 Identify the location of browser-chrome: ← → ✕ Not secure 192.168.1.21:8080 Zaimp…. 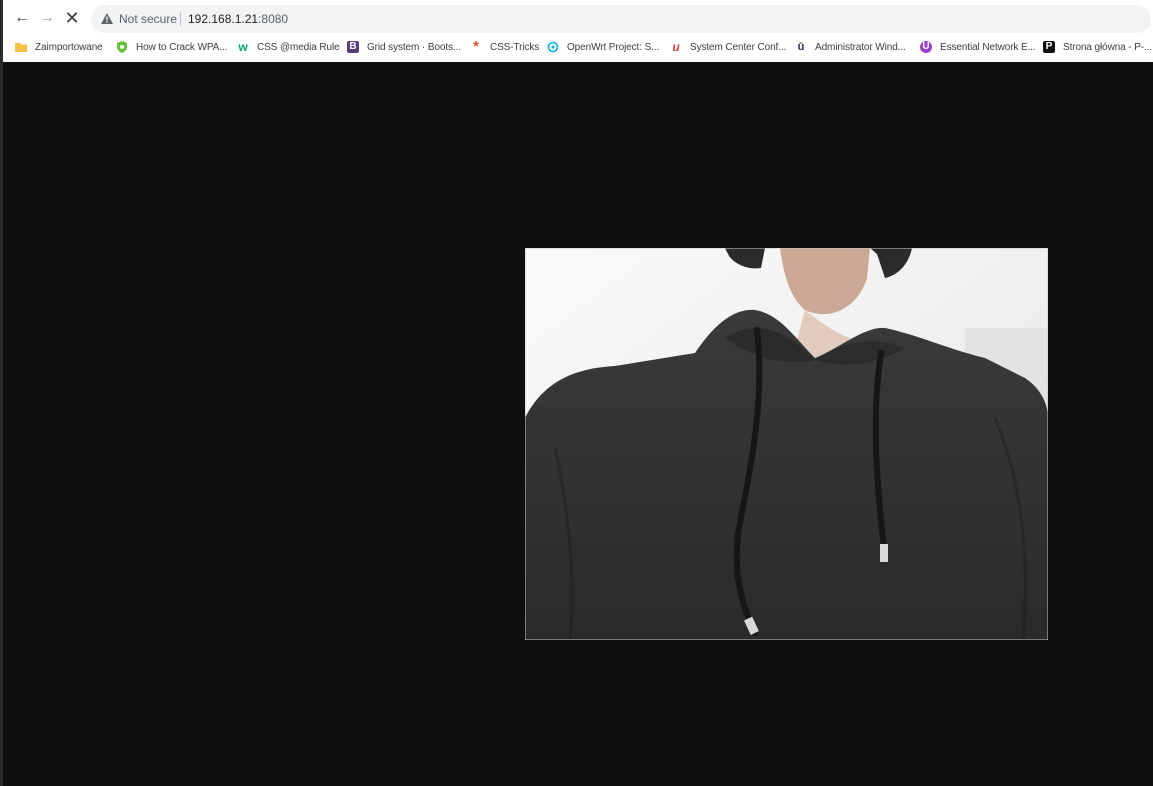
(578, 31).